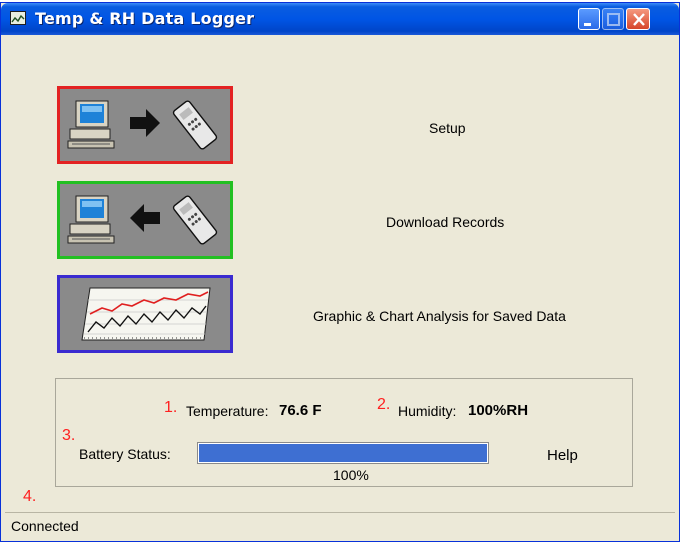 This screenshot has height=546, width=684. What do you see at coordinates (340, 524) in the screenshot?
I see `status-bar: Connected` at bounding box center [340, 524].